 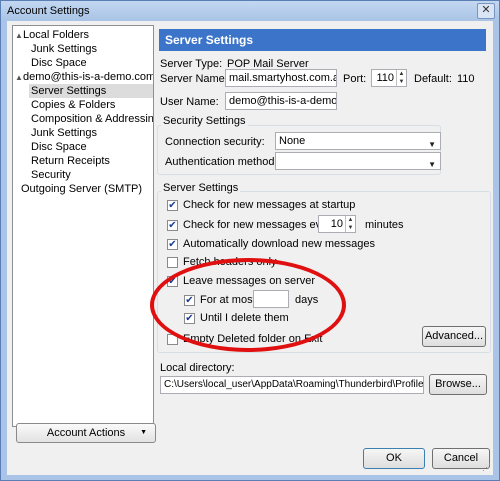 What do you see at coordinates (86, 433) in the screenshot?
I see `account-actions-button: Account Actions ▼` at bounding box center [86, 433].